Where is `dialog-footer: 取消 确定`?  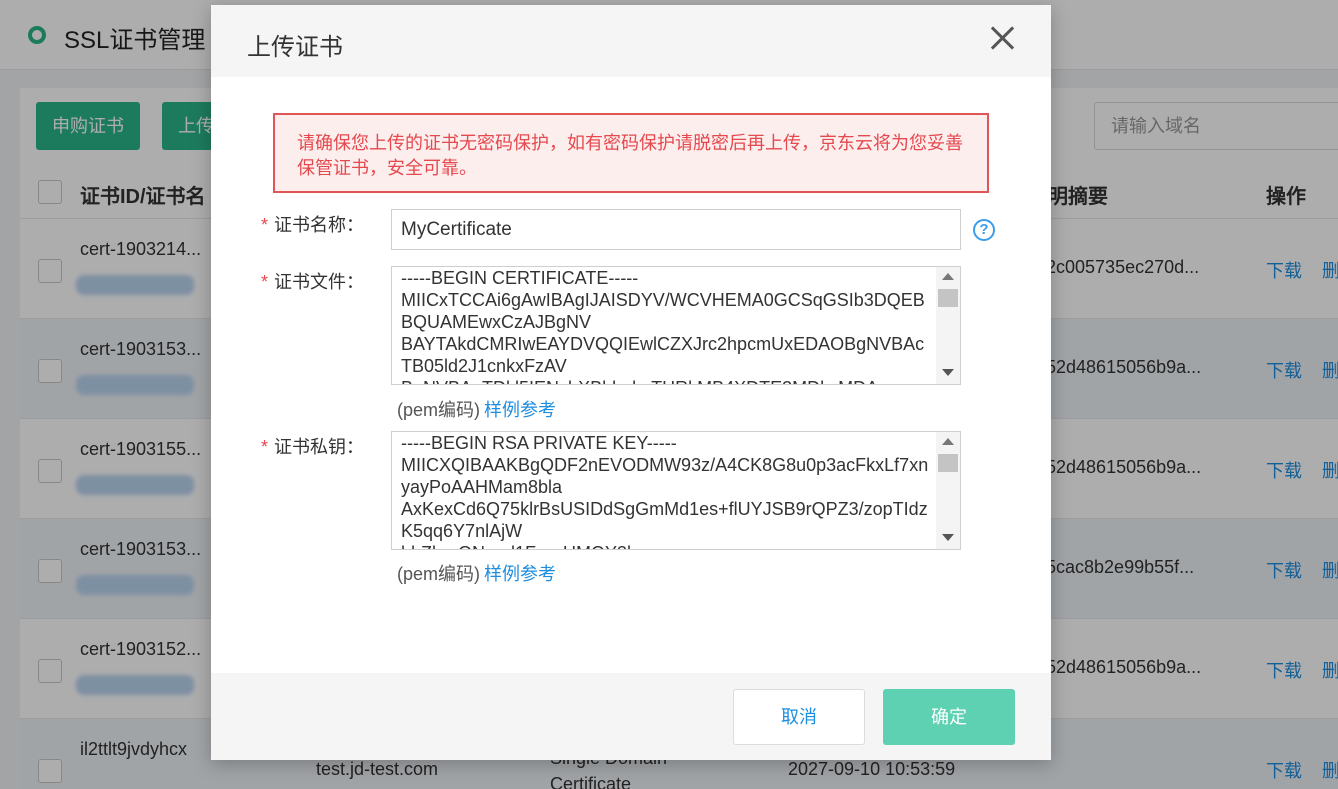 dialog-footer: 取消 确定 is located at coordinates (631, 716).